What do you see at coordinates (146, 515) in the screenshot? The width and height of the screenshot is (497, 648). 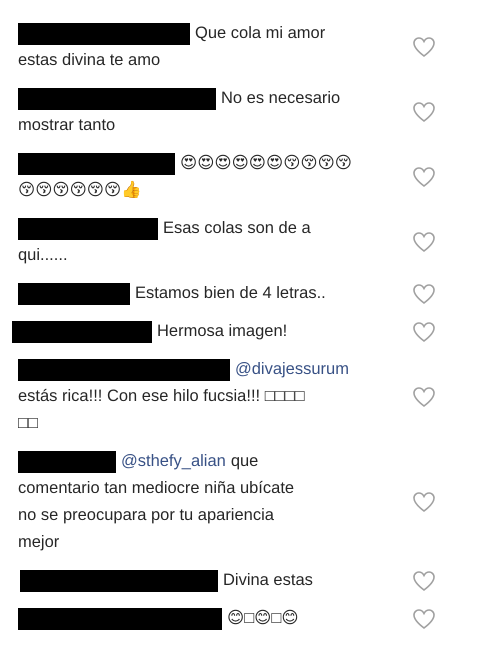 I see `comment-text: no se preocupara por tu apariencia` at bounding box center [146, 515].